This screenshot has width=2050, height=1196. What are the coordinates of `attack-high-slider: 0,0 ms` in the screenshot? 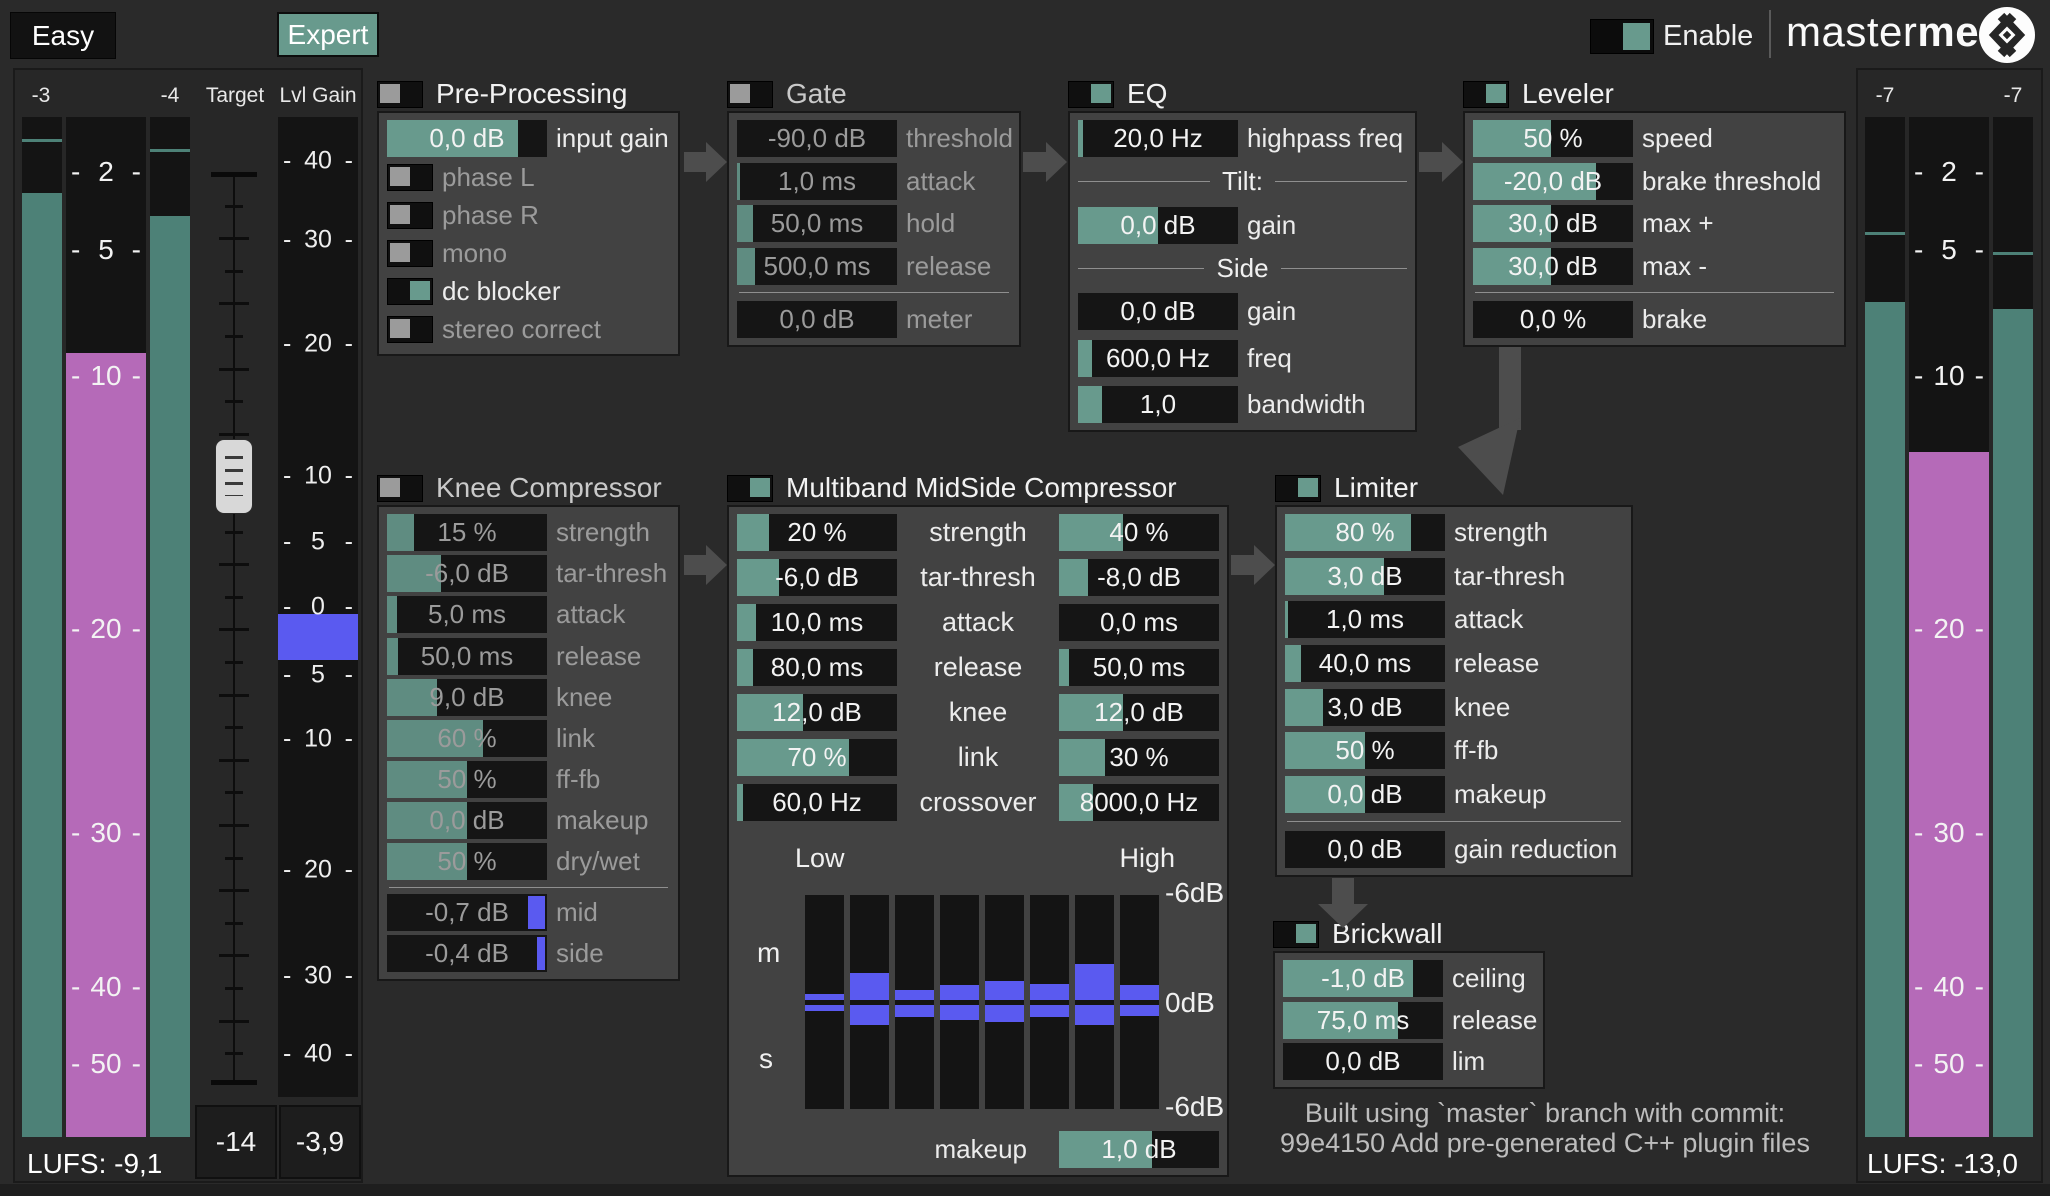 It's located at (1139, 622).